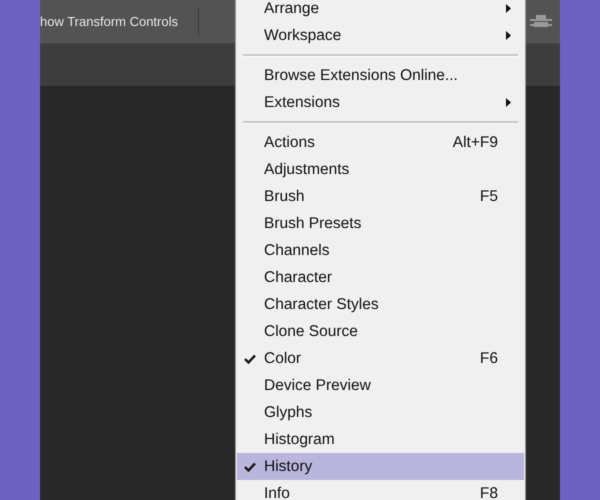 The width and height of the screenshot is (600, 500). I want to click on menu-item: Color F6, so click(380, 358).